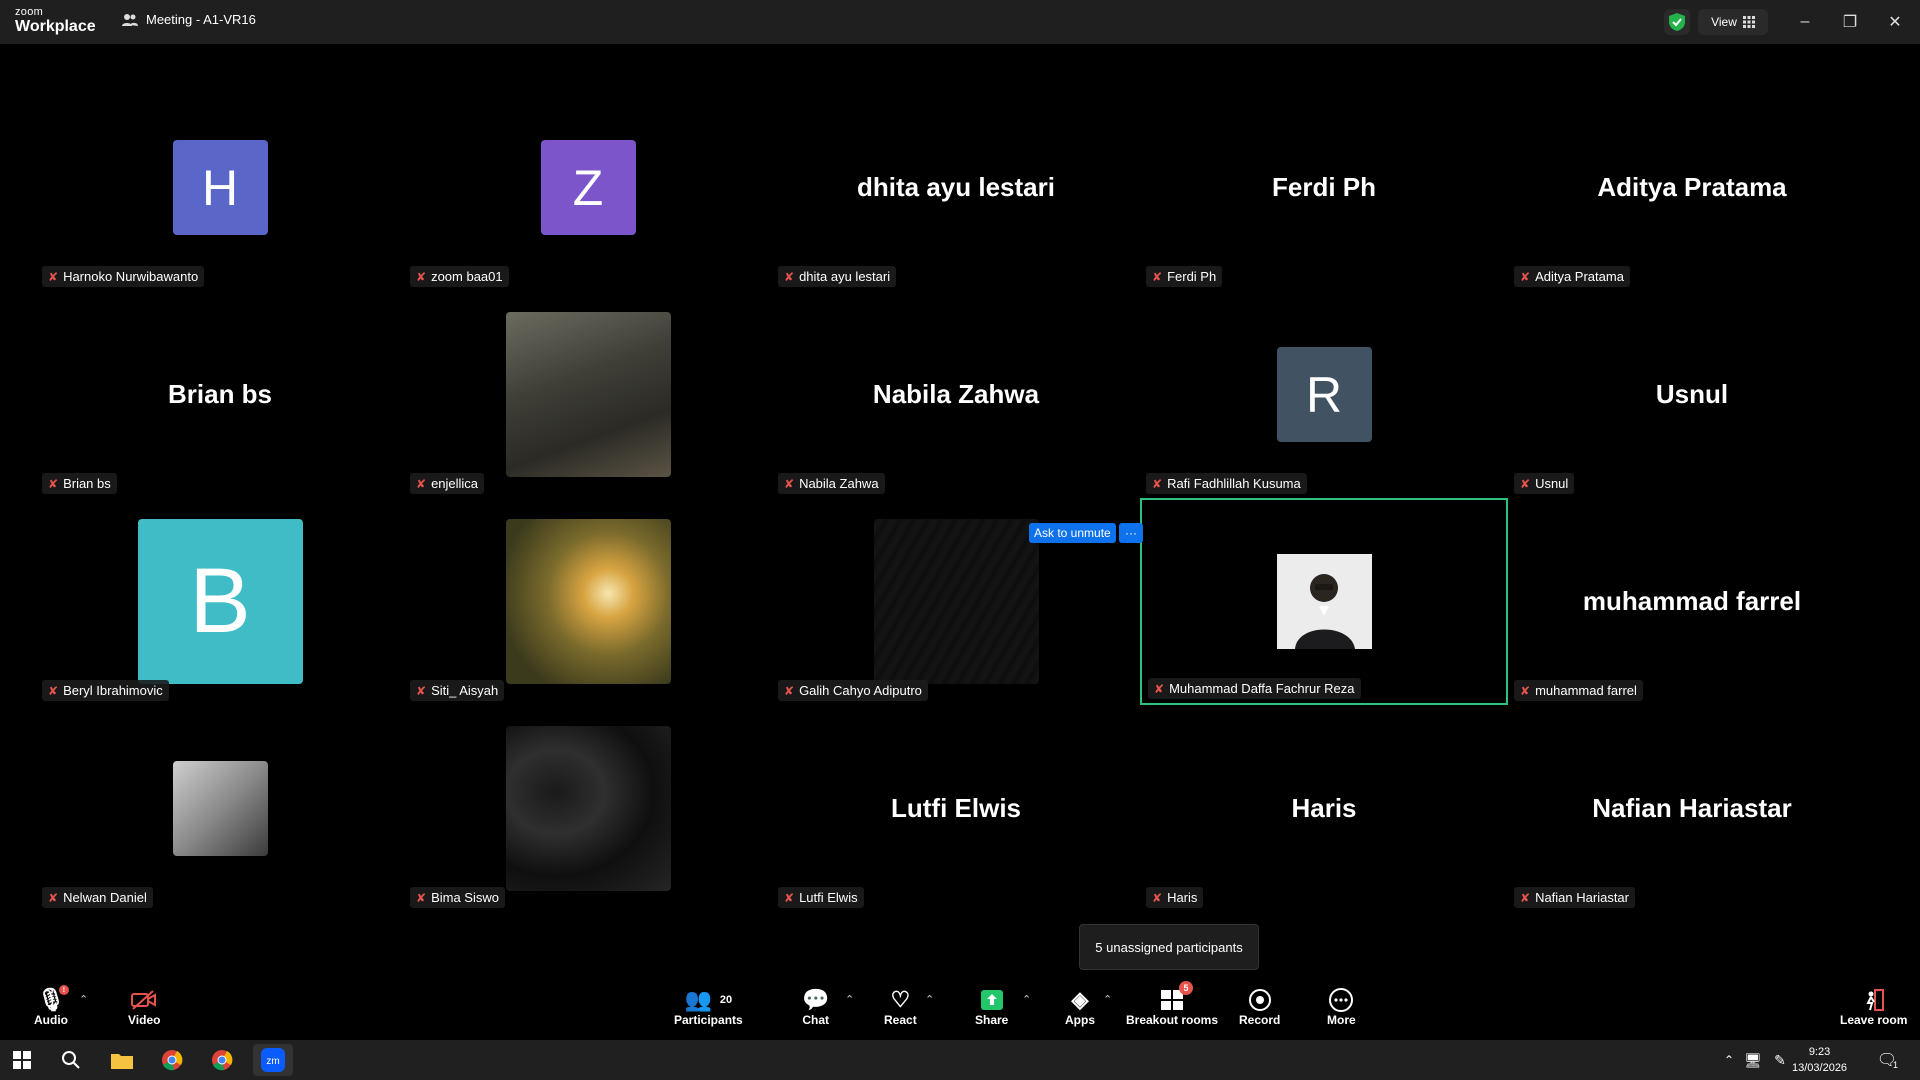 This screenshot has width=1920, height=1080. What do you see at coordinates (1887, 1060) in the screenshot?
I see `notification-icon: 🗨 1` at bounding box center [1887, 1060].